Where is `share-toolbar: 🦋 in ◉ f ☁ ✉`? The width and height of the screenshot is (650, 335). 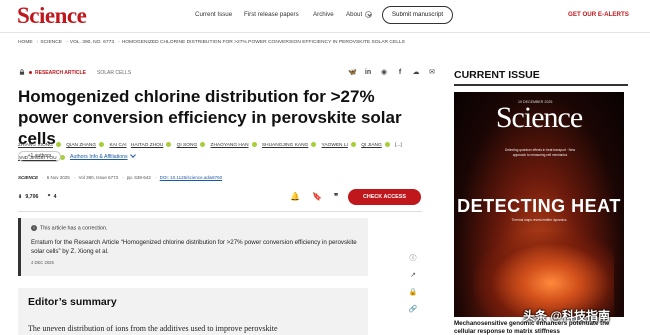
share-toolbar: 🦋 in ◉ f ☁ ✉ is located at coordinates (392, 73).